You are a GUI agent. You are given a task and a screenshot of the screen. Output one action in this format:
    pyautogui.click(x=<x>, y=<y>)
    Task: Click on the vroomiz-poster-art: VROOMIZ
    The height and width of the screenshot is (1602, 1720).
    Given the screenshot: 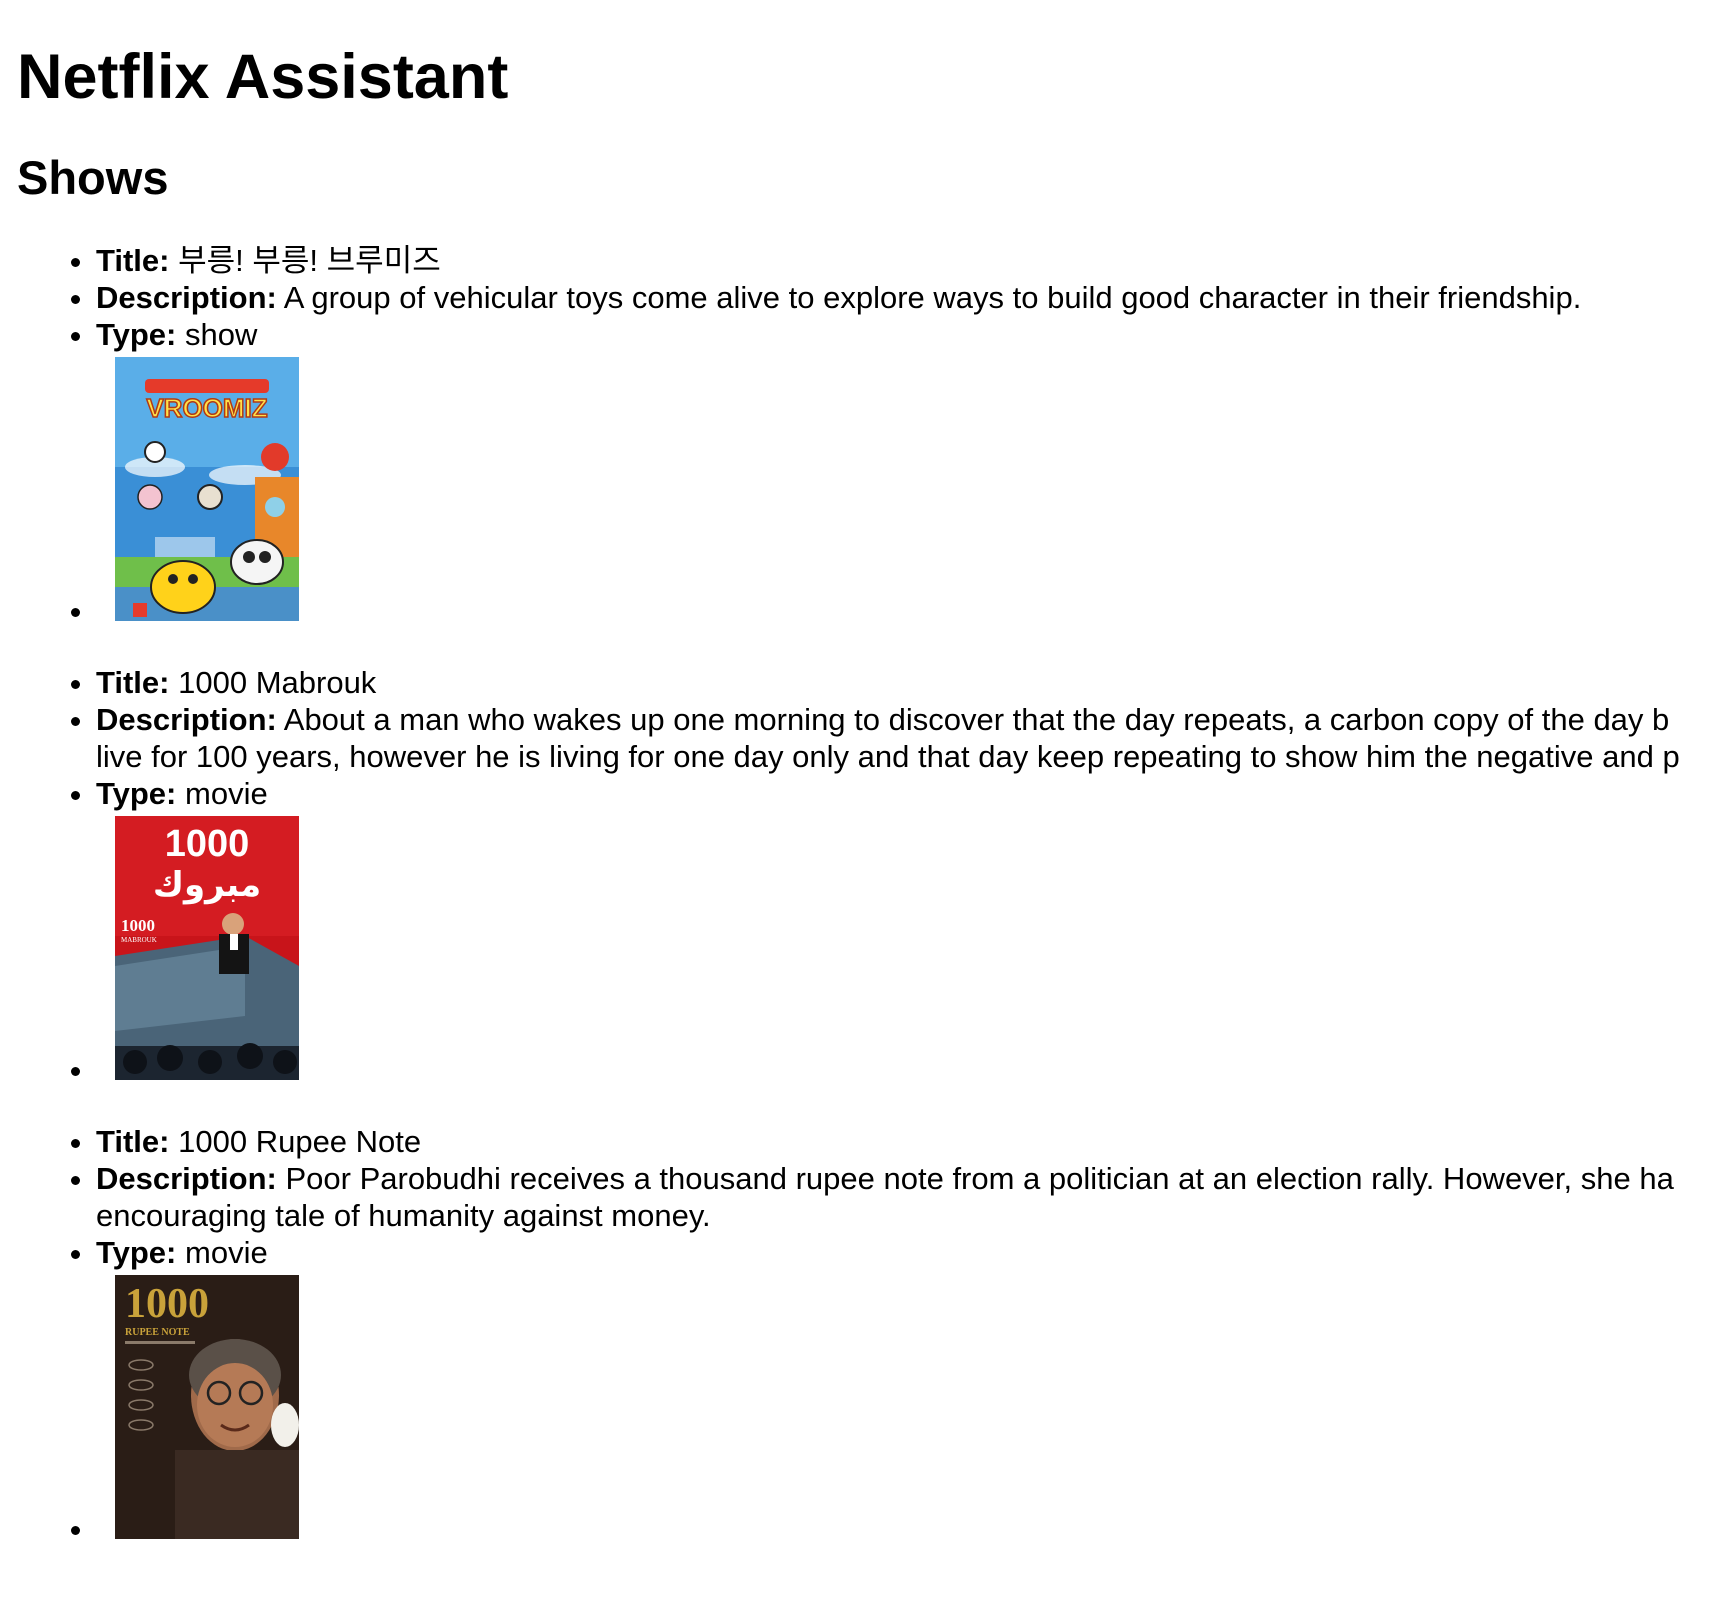 What is the action you would take?
    pyautogui.click(x=207, y=489)
    